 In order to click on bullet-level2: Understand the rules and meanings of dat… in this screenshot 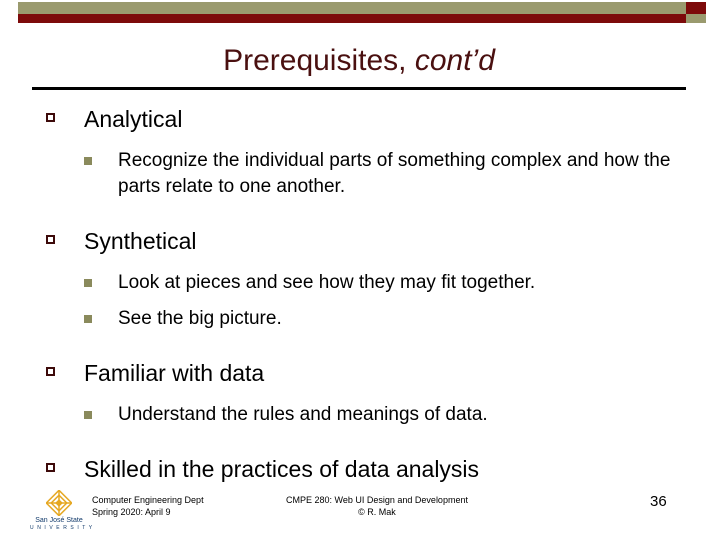, I will do `click(360, 415)`.